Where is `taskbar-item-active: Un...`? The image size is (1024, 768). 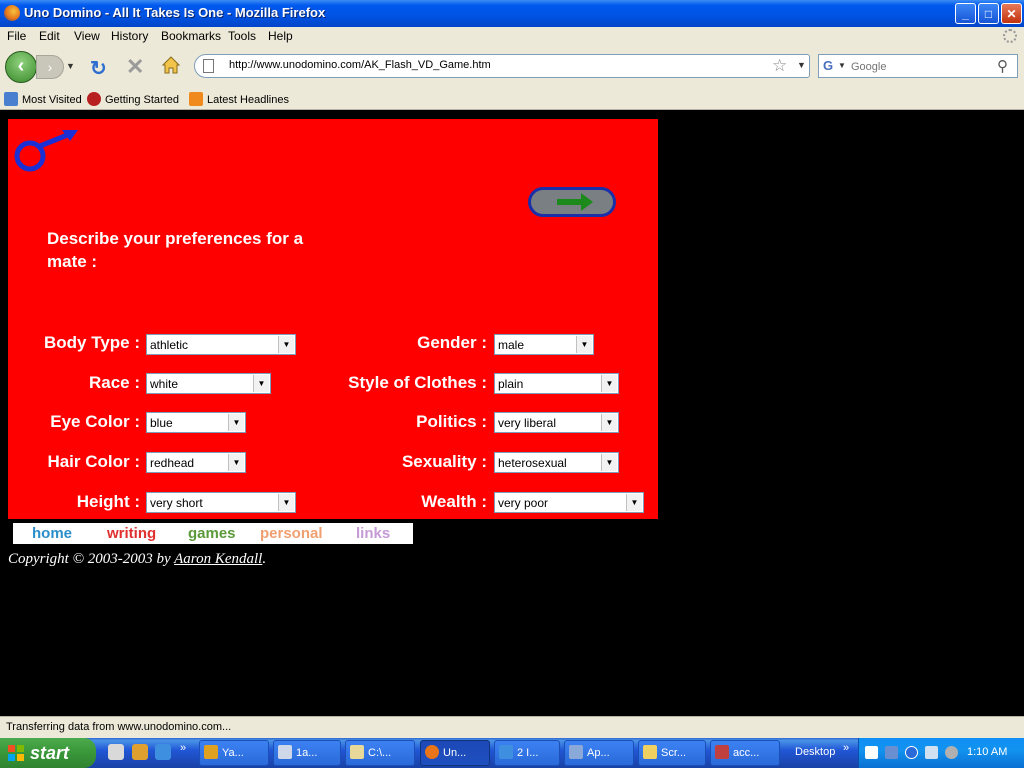
taskbar-item-active: Un... is located at coordinates (455, 753).